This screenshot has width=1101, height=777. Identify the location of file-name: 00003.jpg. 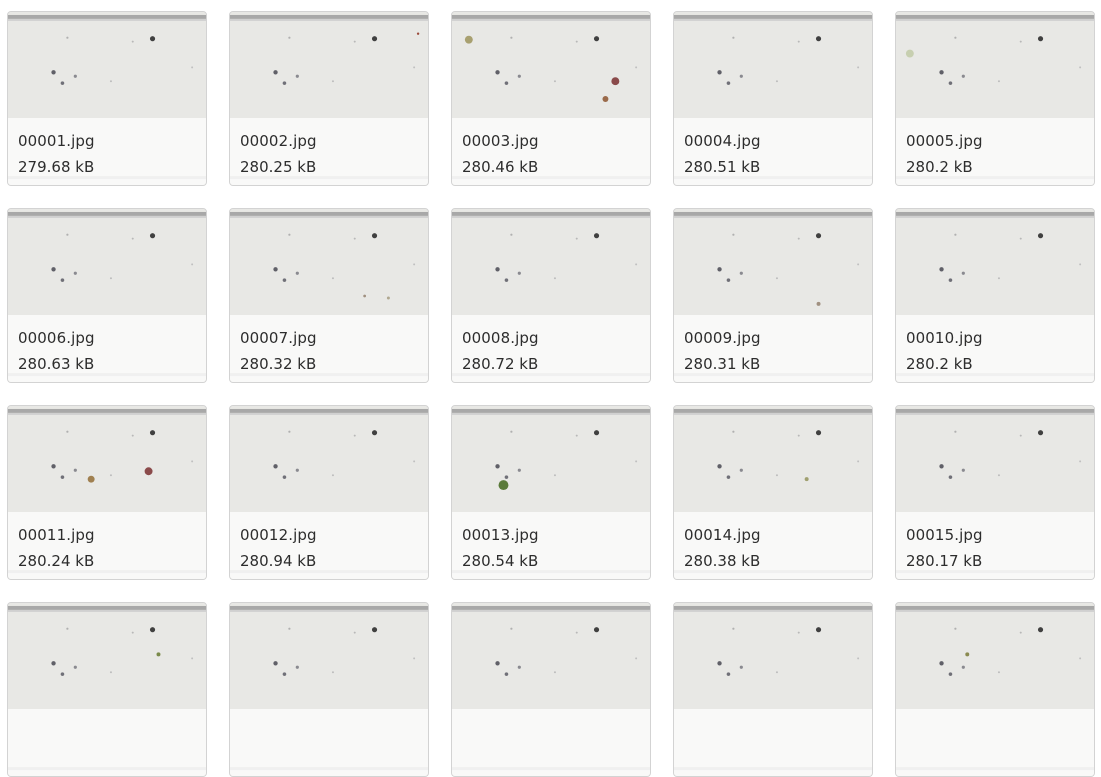
(500, 141).